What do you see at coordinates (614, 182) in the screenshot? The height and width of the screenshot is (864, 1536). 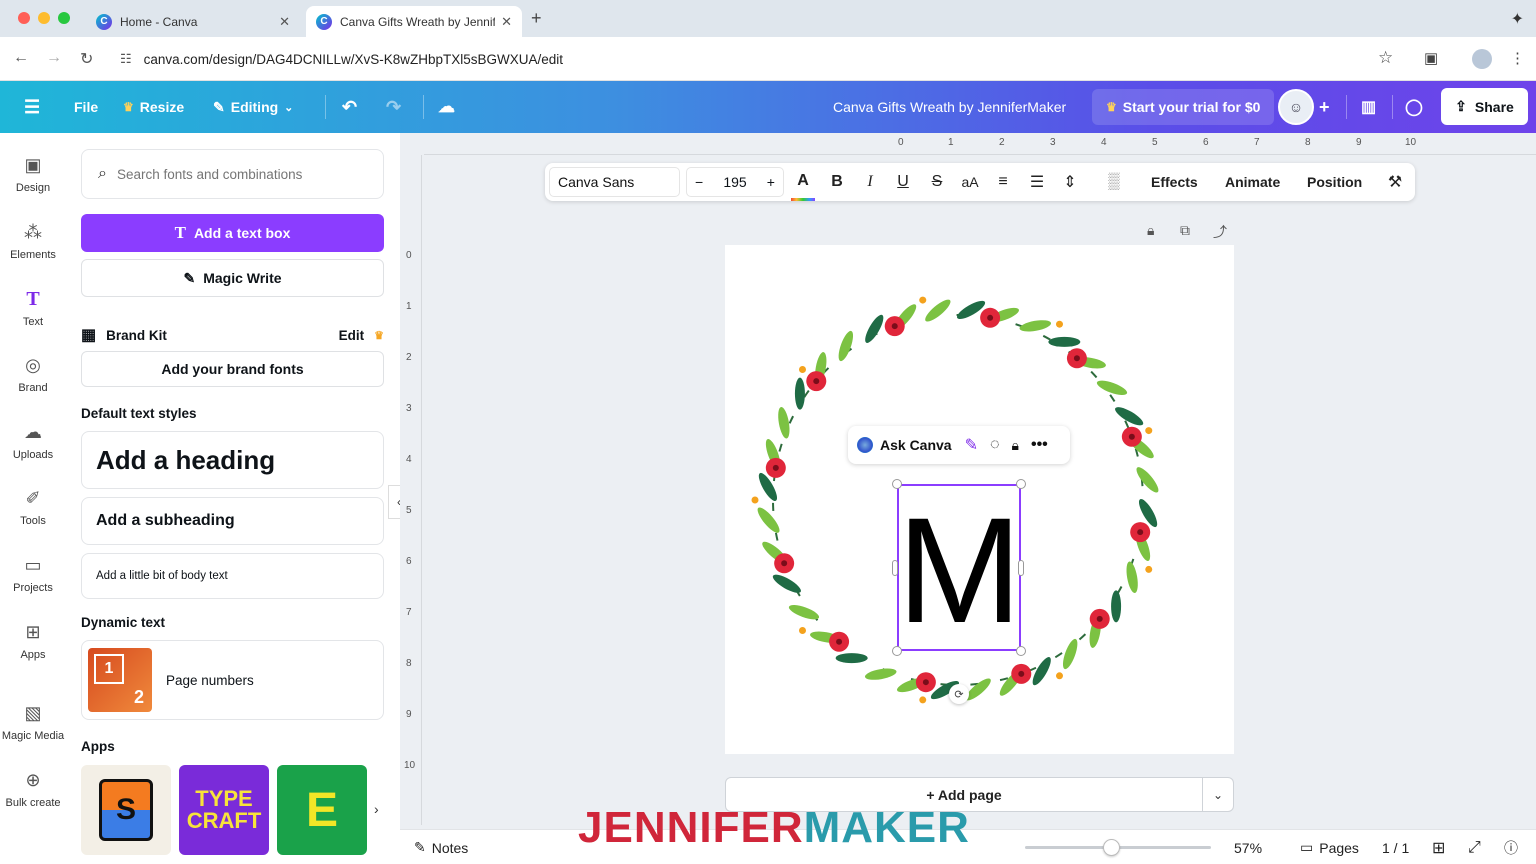 I see `font-family-select: Canva Sans` at bounding box center [614, 182].